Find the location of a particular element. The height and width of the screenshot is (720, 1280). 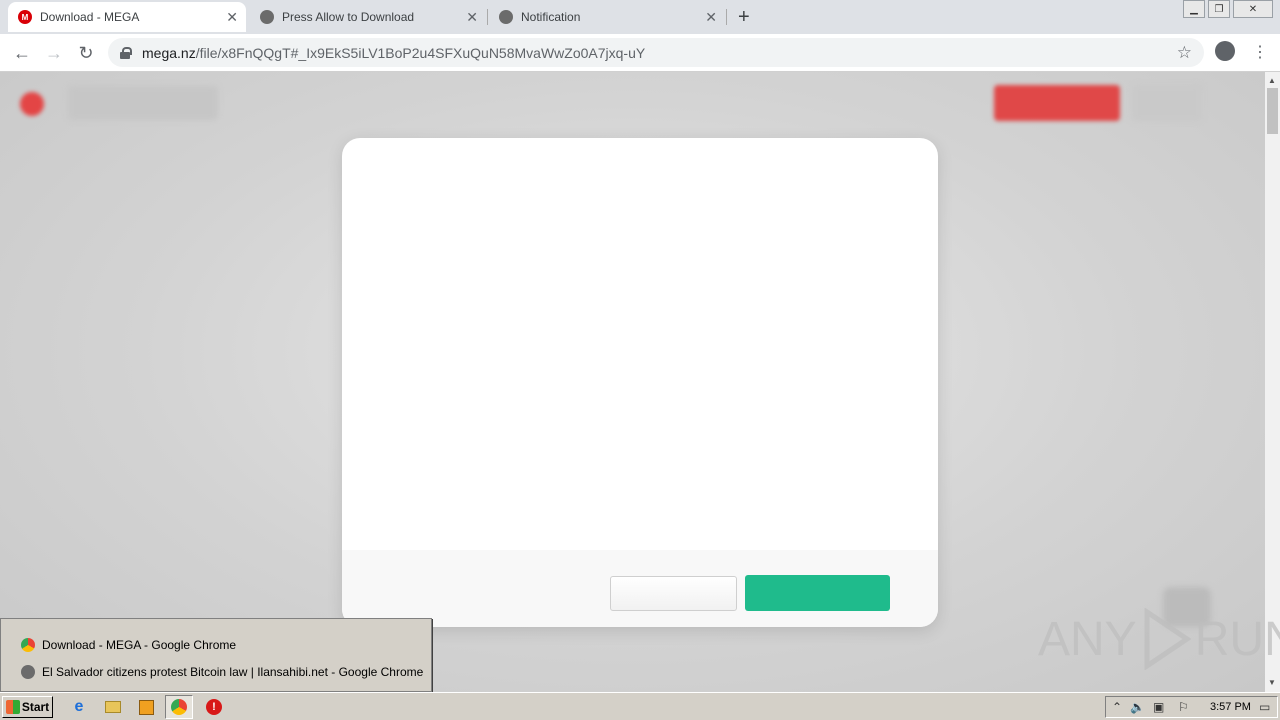

scroll-down-icon: ▼ is located at coordinates (1272, 682).